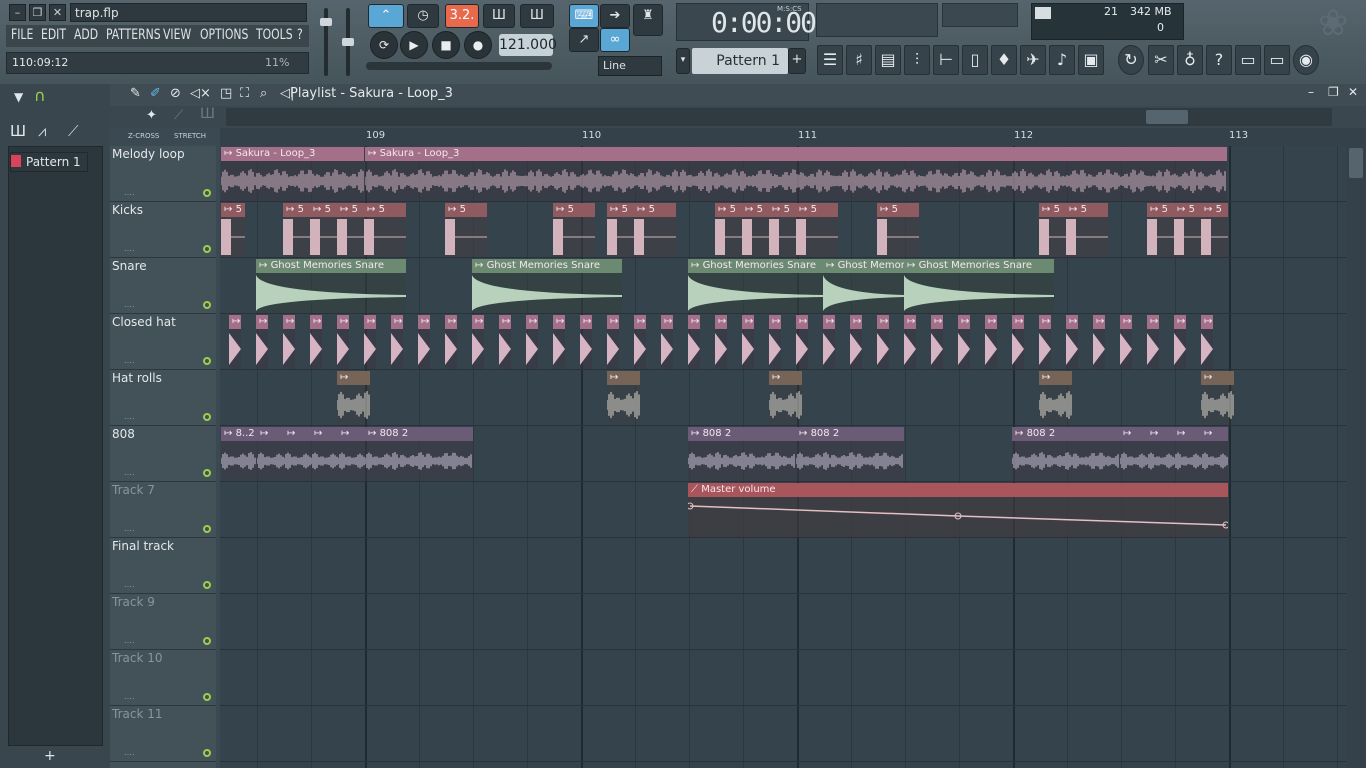  I want to click on menu-patterns: PATTERNS, so click(133, 35).